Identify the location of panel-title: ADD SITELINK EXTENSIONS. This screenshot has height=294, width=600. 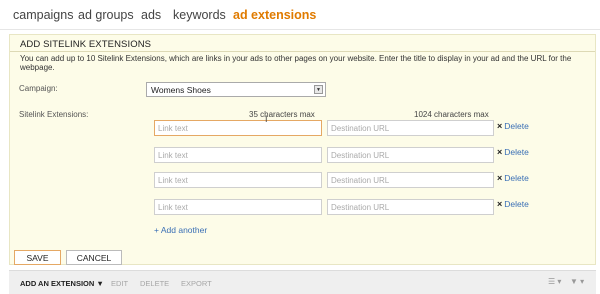
(86, 44).